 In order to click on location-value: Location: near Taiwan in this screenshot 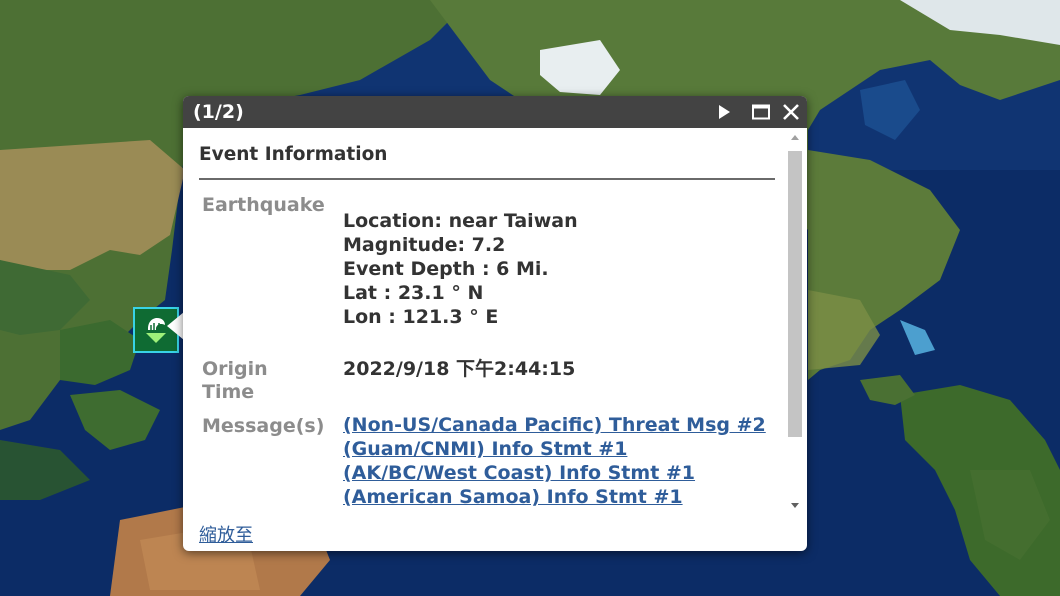, I will do `click(460, 221)`.